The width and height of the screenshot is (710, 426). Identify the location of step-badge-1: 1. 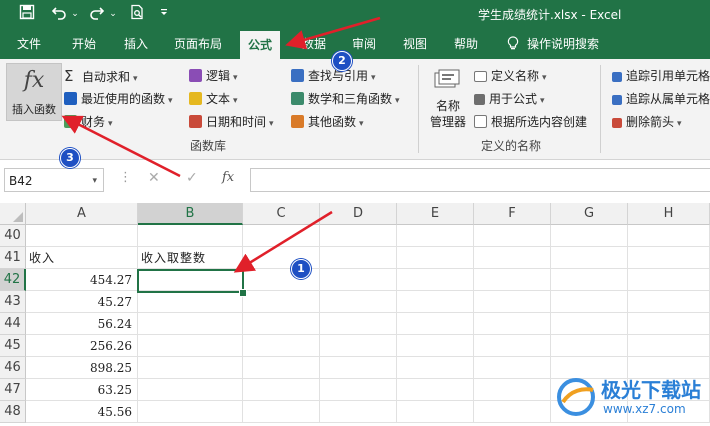
(301, 269).